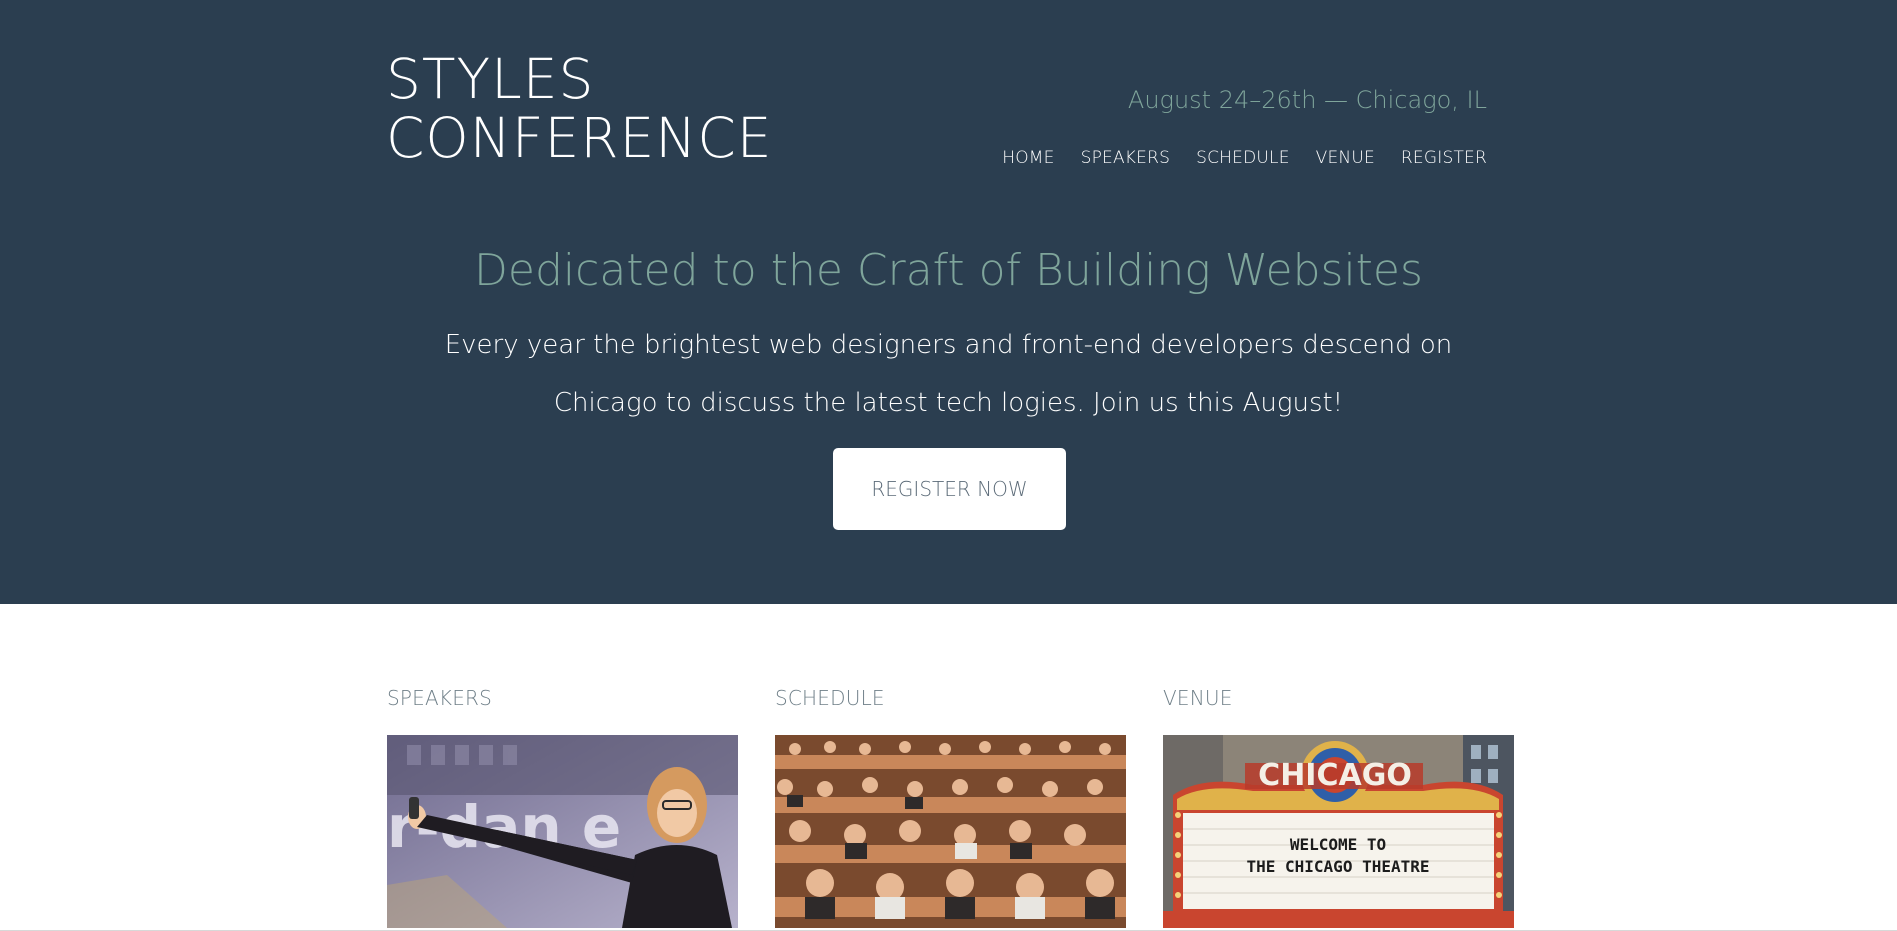 The image size is (1897, 931). Describe the element at coordinates (1335, 775) in the screenshot. I see `marquee-top-text: CHICAGO` at that location.